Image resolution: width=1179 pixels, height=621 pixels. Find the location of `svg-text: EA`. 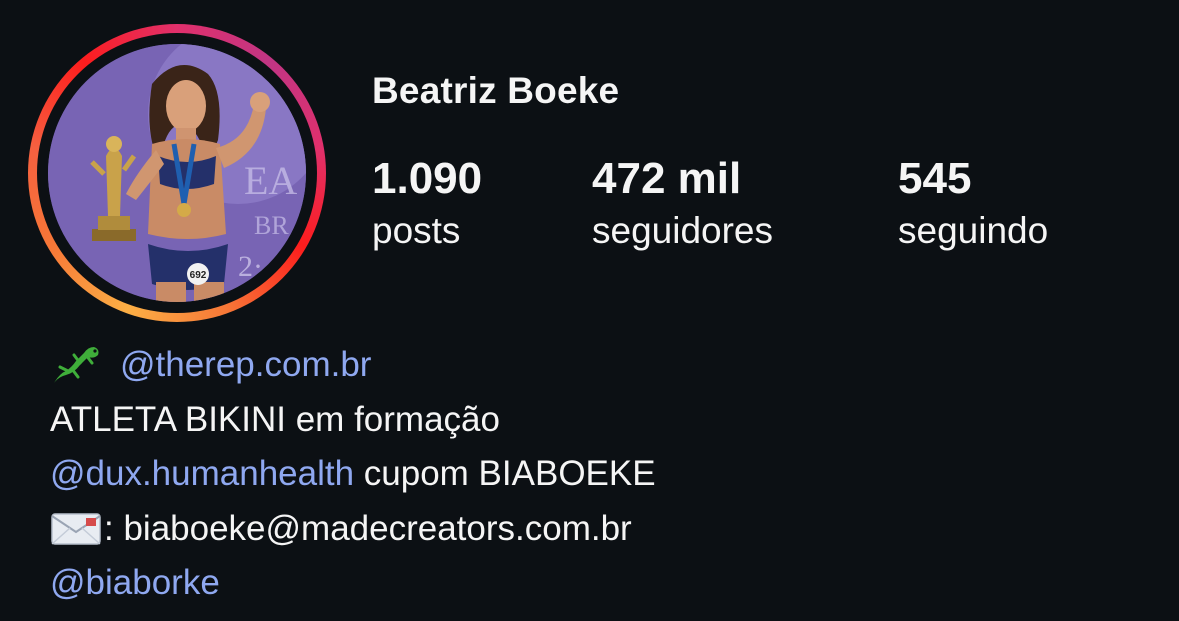

svg-text: EA is located at coordinates (270, 180).